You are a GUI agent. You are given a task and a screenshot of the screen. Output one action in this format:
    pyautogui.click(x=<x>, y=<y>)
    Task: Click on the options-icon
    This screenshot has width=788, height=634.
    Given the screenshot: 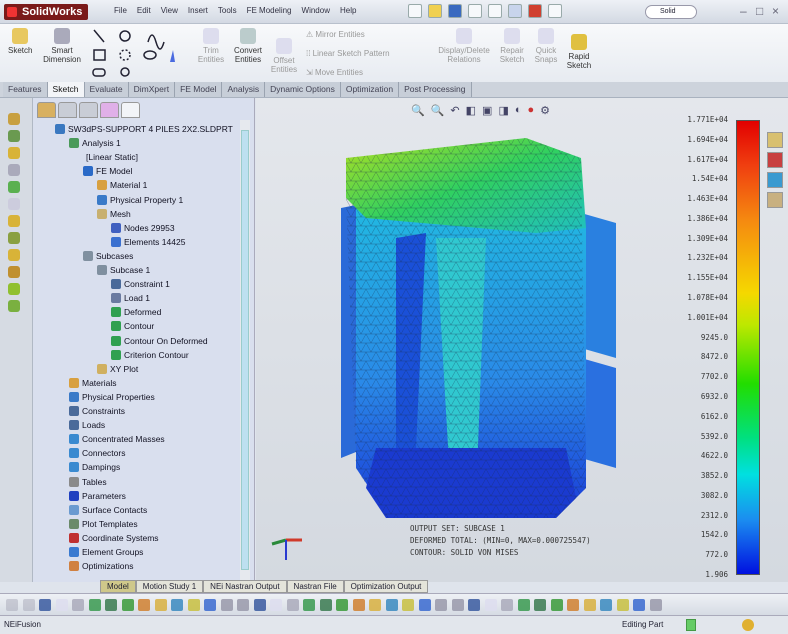 What is the action you would take?
    pyautogui.click(x=555, y=11)
    